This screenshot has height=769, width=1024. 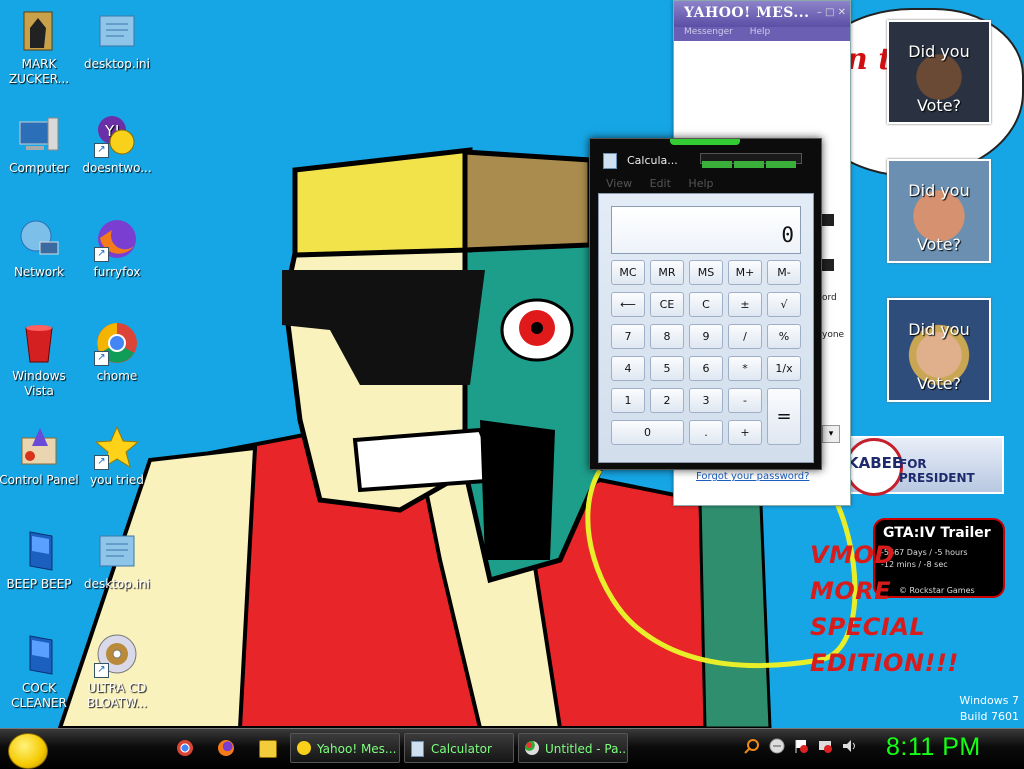 I want to click on vote-card-clinton: Did you Vote?, so click(x=939, y=350).